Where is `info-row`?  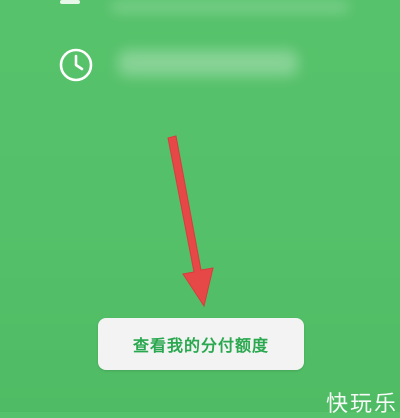 info-row is located at coordinates (208, 64).